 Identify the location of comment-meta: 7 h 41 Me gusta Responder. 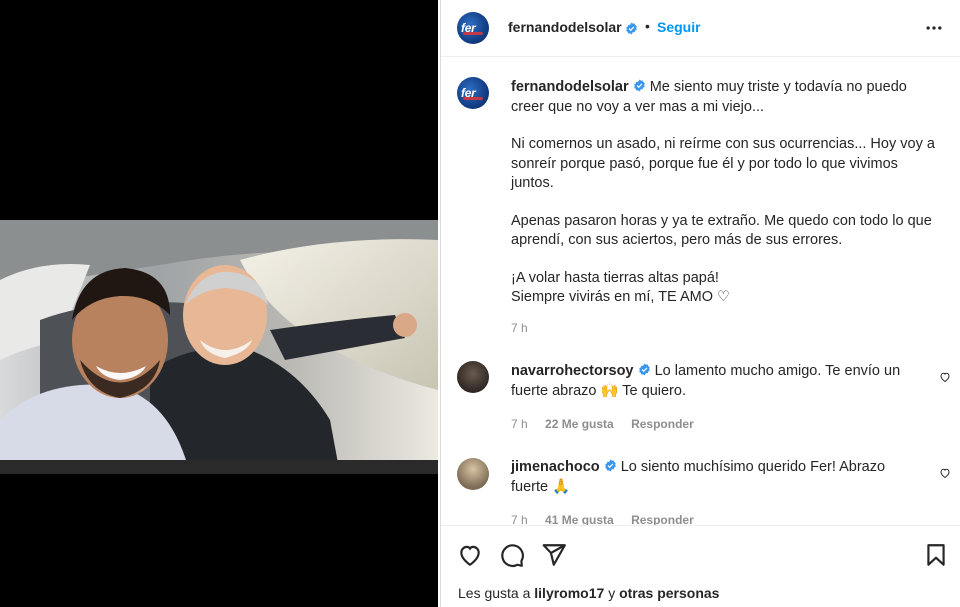
(609, 519).